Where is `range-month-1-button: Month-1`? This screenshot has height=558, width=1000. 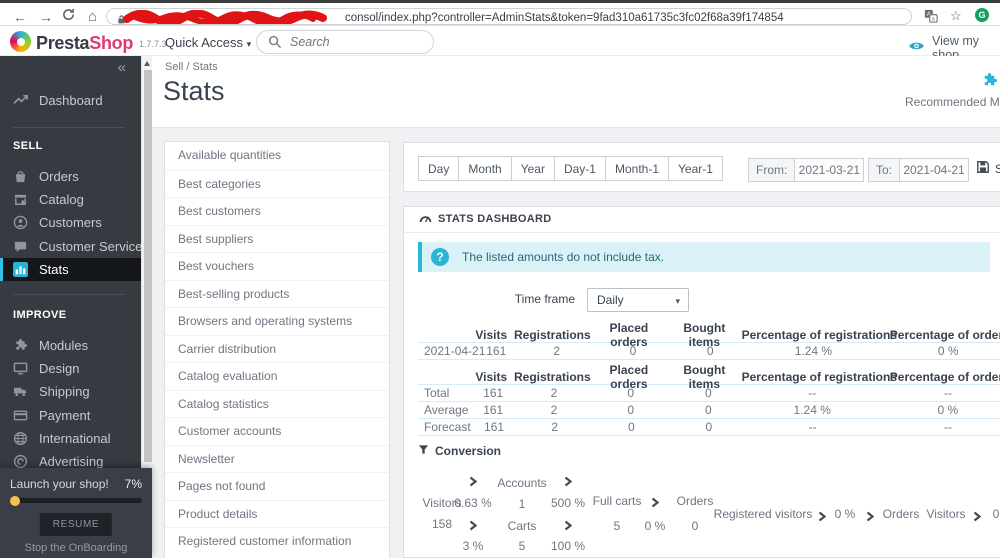 range-month-1-button: Month-1 is located at coordinates (636, 168).